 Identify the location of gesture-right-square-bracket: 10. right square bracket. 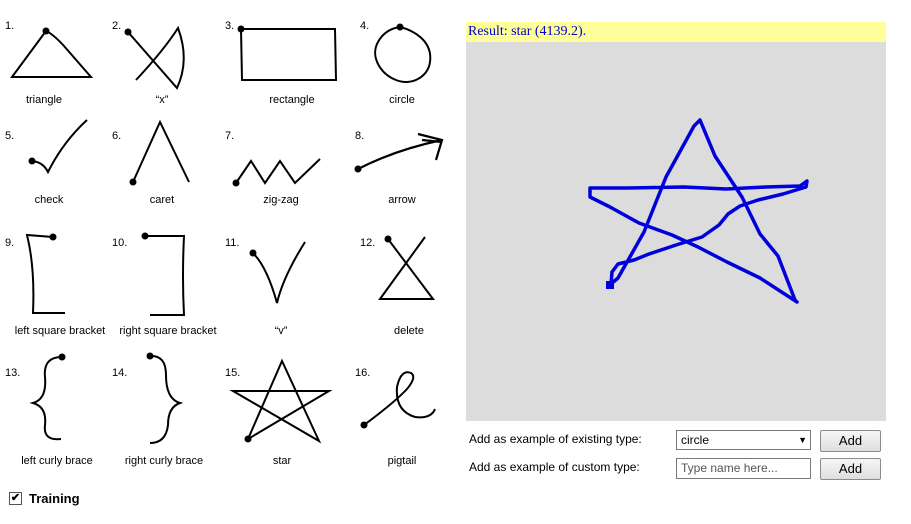
(168, 292).